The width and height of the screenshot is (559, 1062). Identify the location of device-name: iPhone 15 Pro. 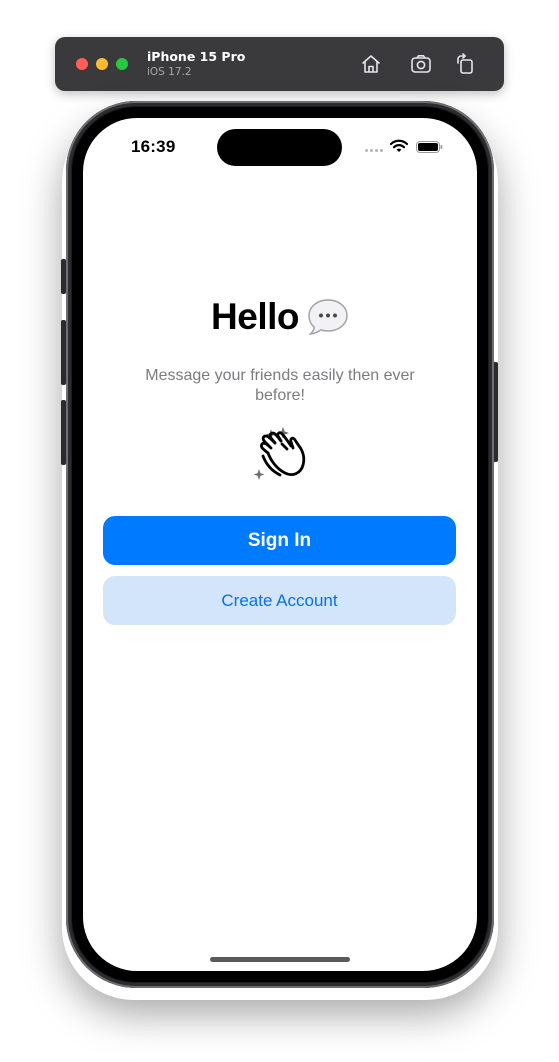
(196, 56).